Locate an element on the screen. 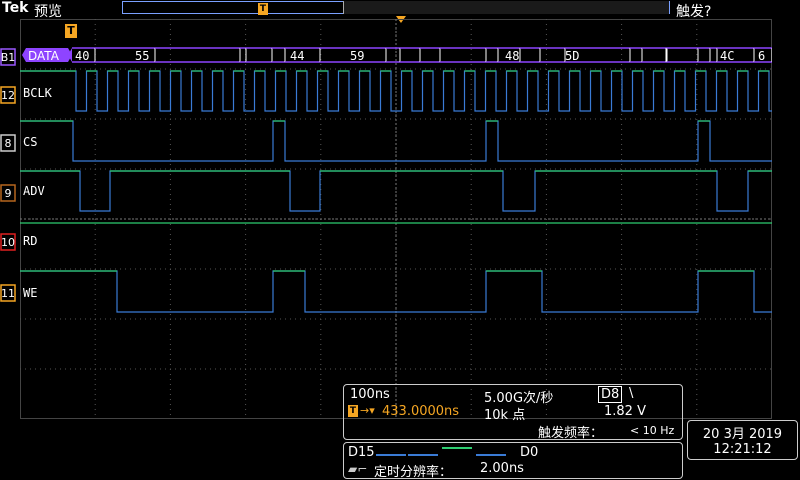  horizontal-position: 433.0000ns is located at coordinates (421, 411).